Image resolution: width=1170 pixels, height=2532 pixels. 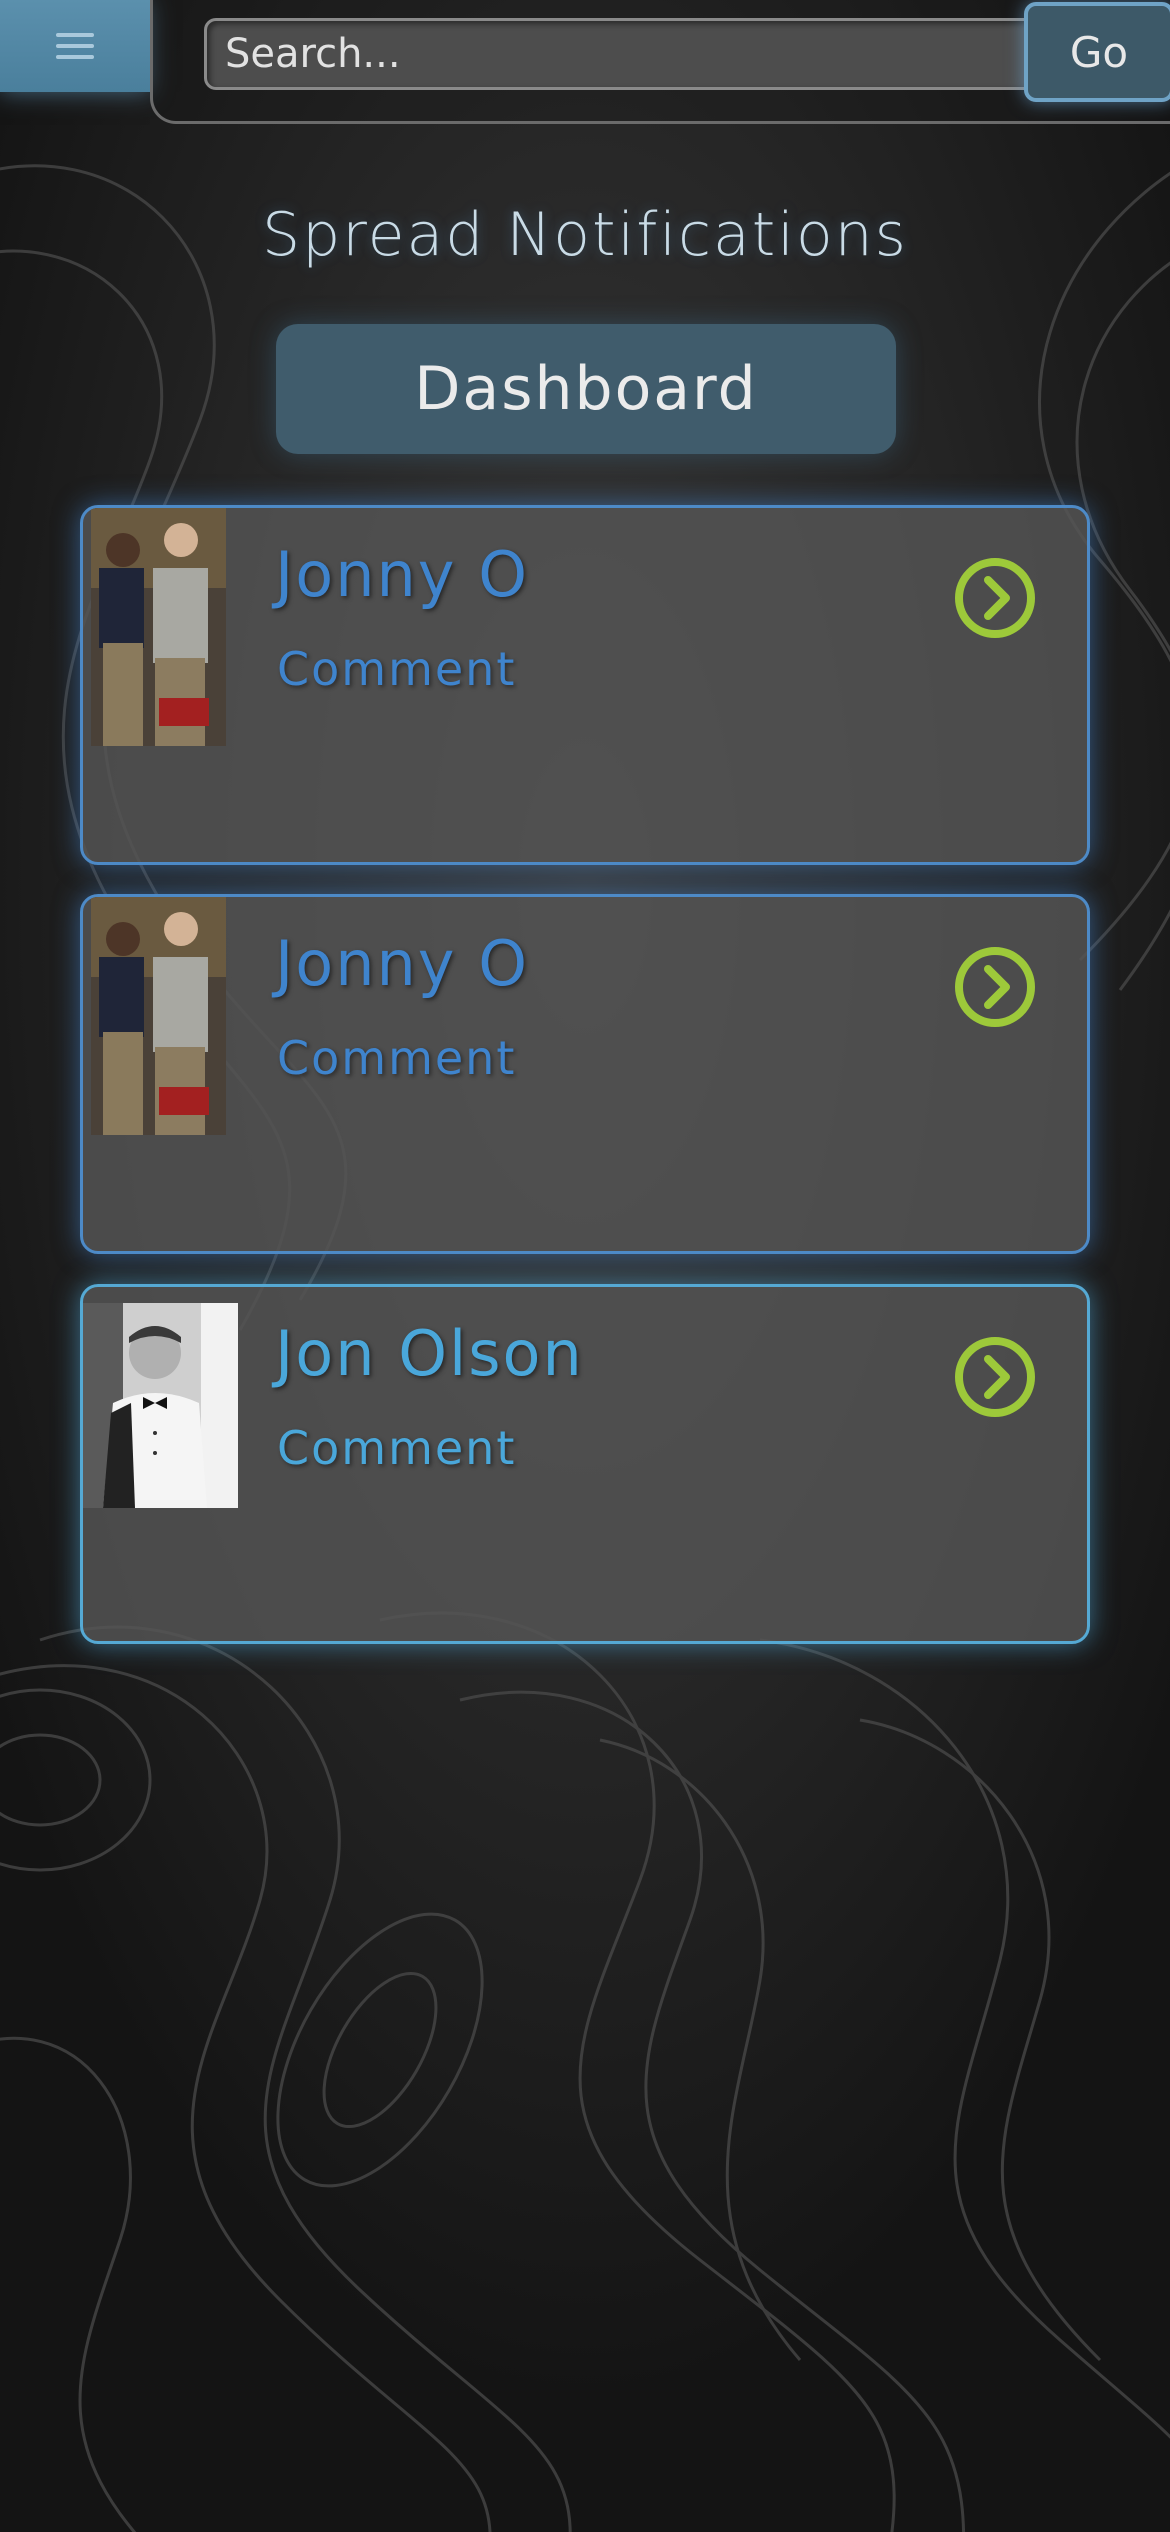 What do you see at coordinates (429, 1353) in the screenshot?
I see `notification-name: Jon Olson` at bounding box center [429, 1353].